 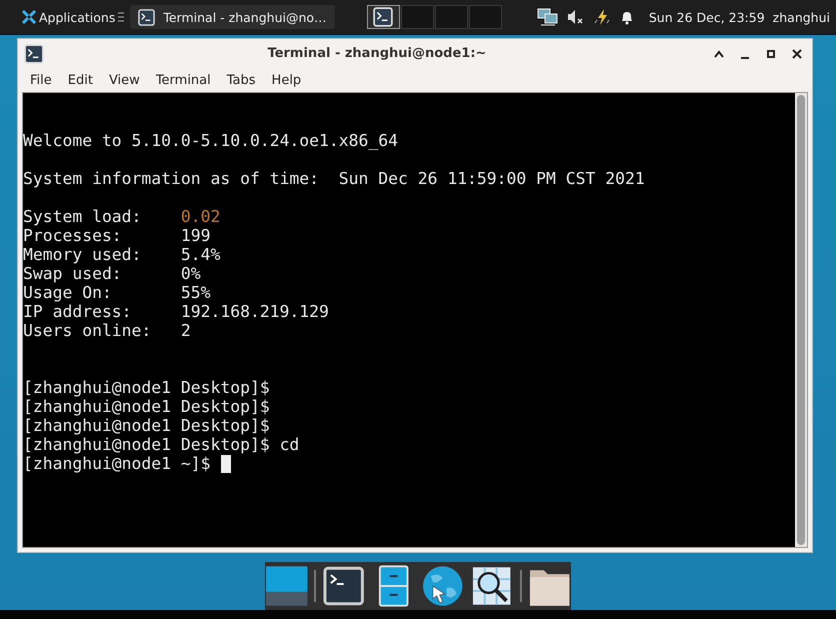 I want to click on terminal-field-label: Usage On:, so click(x=68, y=292).